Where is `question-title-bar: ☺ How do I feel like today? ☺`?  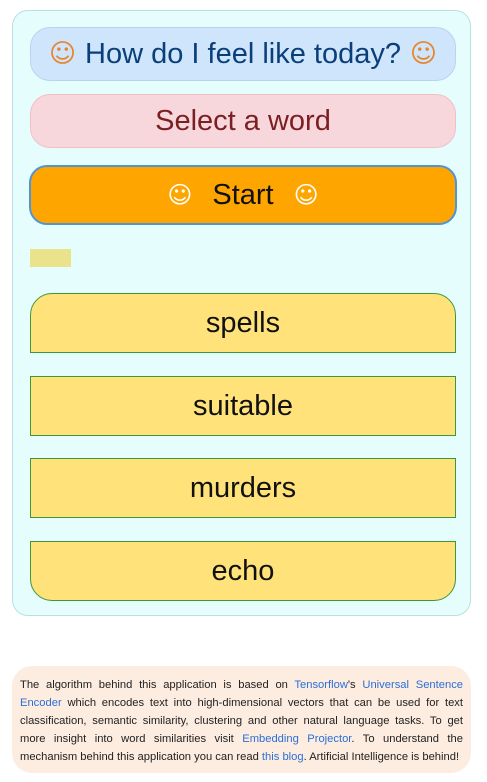
question-title-bar: ☺ How do I feel like today? ☺ is located at coordinates (243, 54).